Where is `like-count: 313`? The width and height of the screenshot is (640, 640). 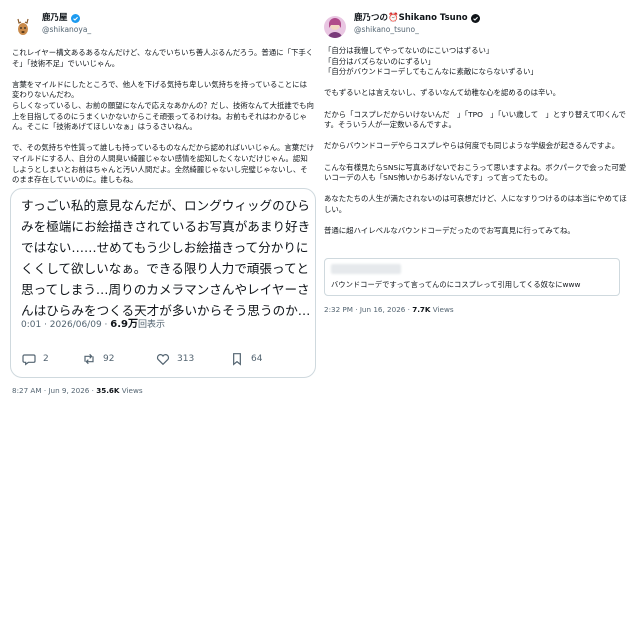 like-count: 313 is located at coordinates (186, 359).